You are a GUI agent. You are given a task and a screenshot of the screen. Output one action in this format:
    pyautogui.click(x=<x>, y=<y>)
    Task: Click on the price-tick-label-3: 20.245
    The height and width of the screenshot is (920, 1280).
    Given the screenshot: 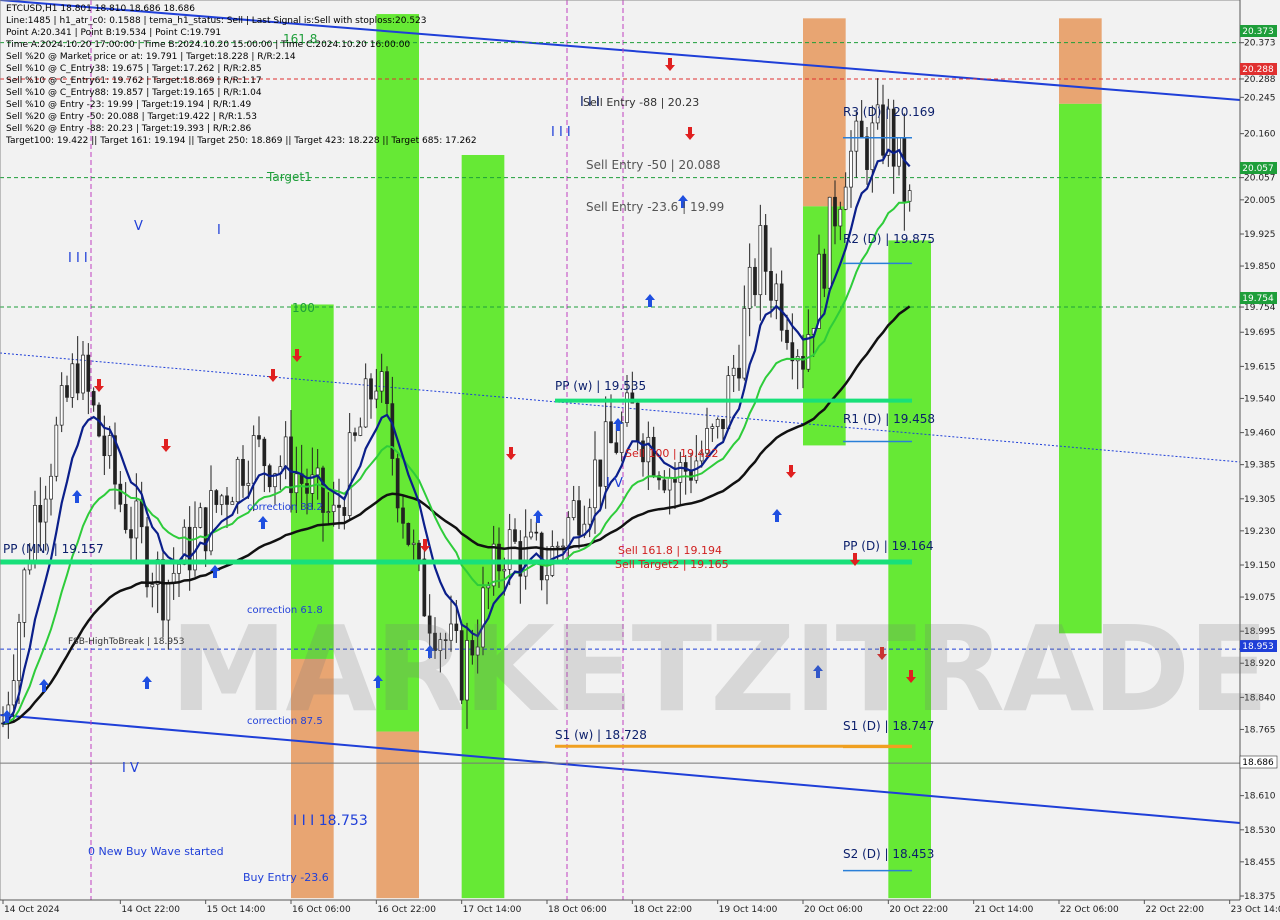 What is the action you would take?
    pyautogui.click(x=1260, y=98)
    